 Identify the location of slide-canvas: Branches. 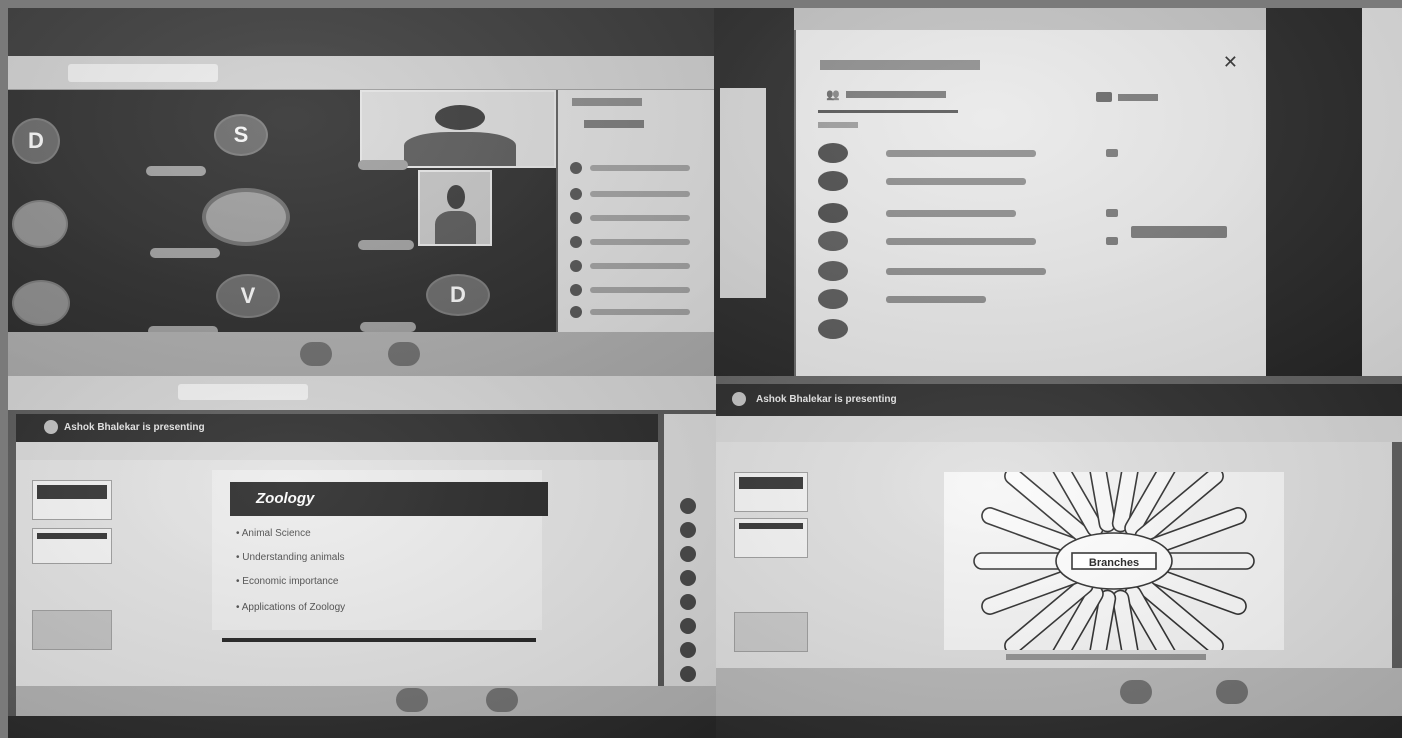
(1114, 561).